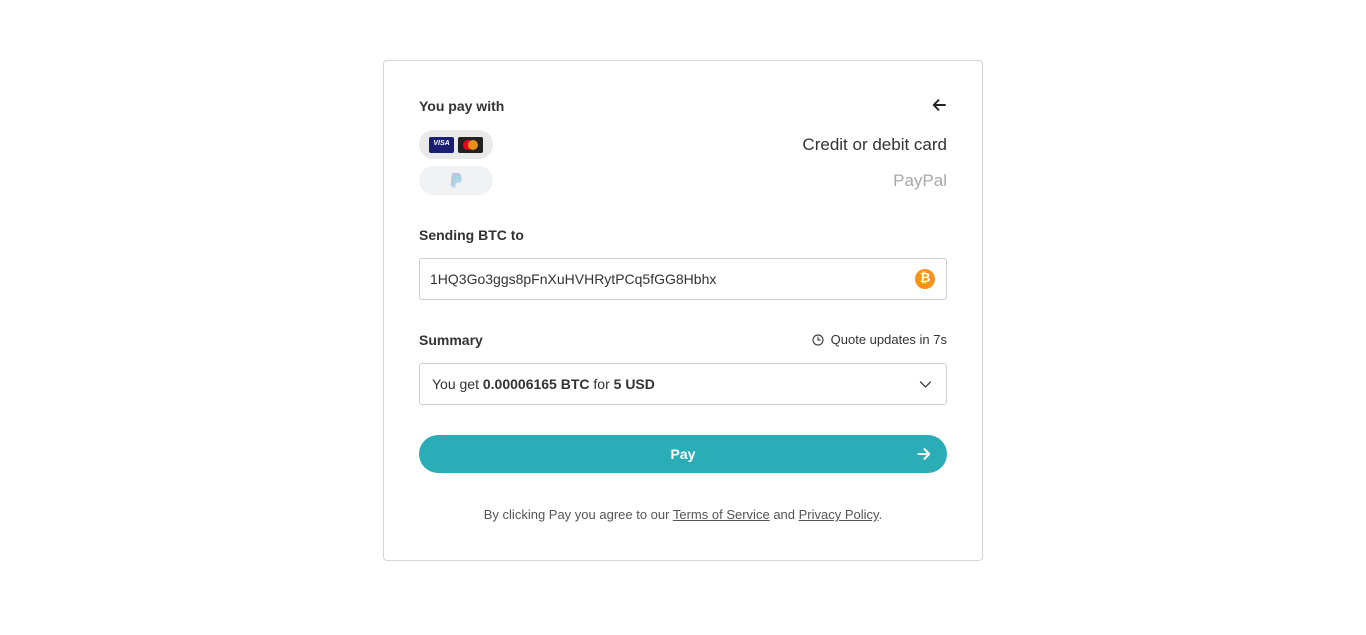 This screenshot has width=1366, height=635. I want to click on summary-crypto-amount: 0.00006165 BTC, so click(536, 384).